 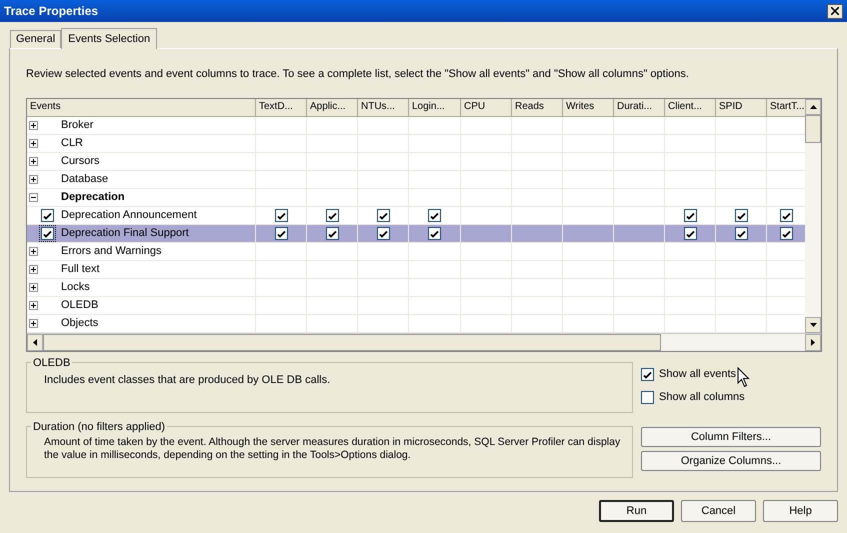 What do you see at coordinates (129, 215) in the screenshot?
I see `event-label: Deprecation Announcement` at bounding box center [129, 215].